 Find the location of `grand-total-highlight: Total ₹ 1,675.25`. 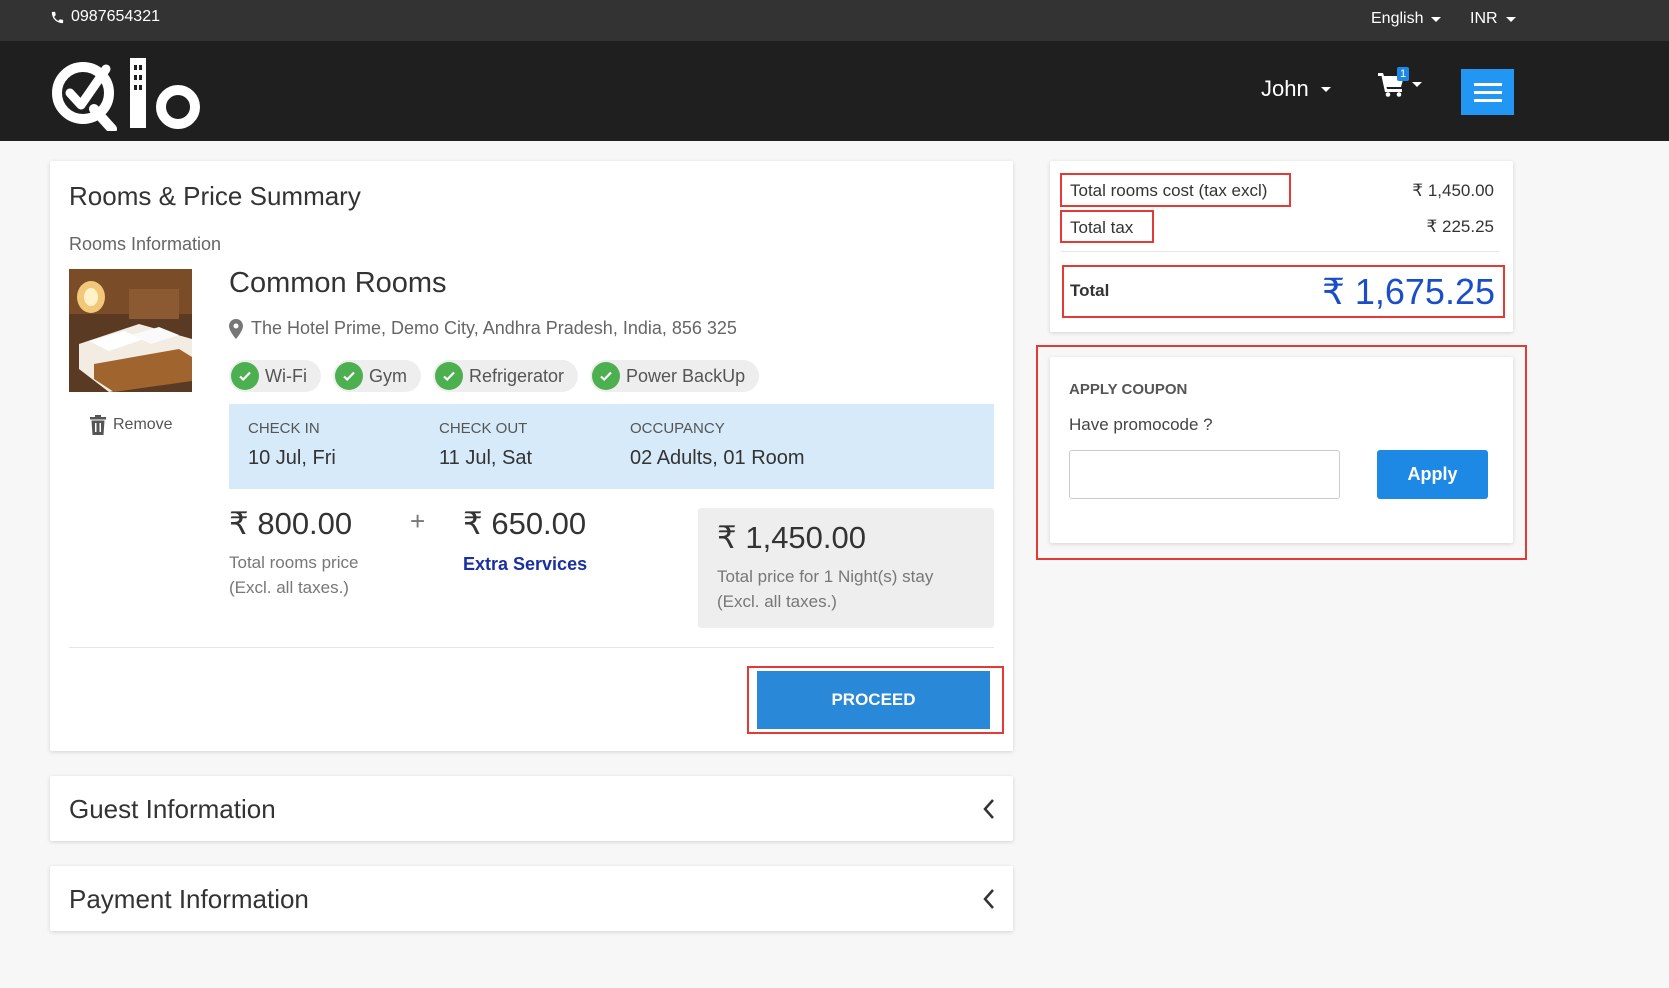

grand-total-highlight: Total ₹ 1,675.25 is located at coordinates (1283, 291).